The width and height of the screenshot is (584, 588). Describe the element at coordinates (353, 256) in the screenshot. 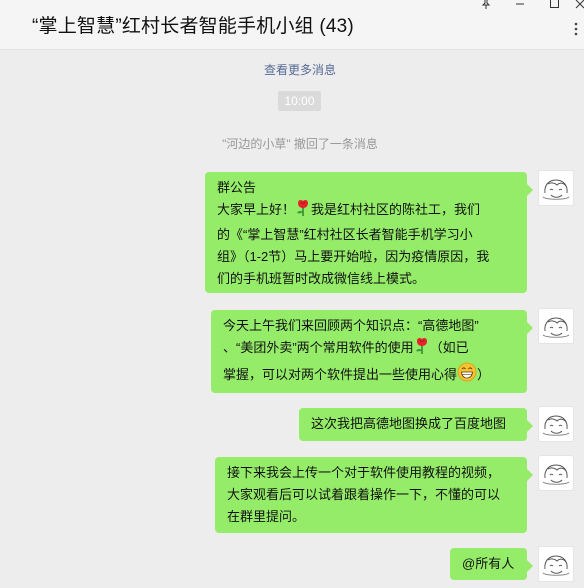

I see `message-line: 组》（1-2节）马上要开始啦，因为疫情原因，我` at that location.